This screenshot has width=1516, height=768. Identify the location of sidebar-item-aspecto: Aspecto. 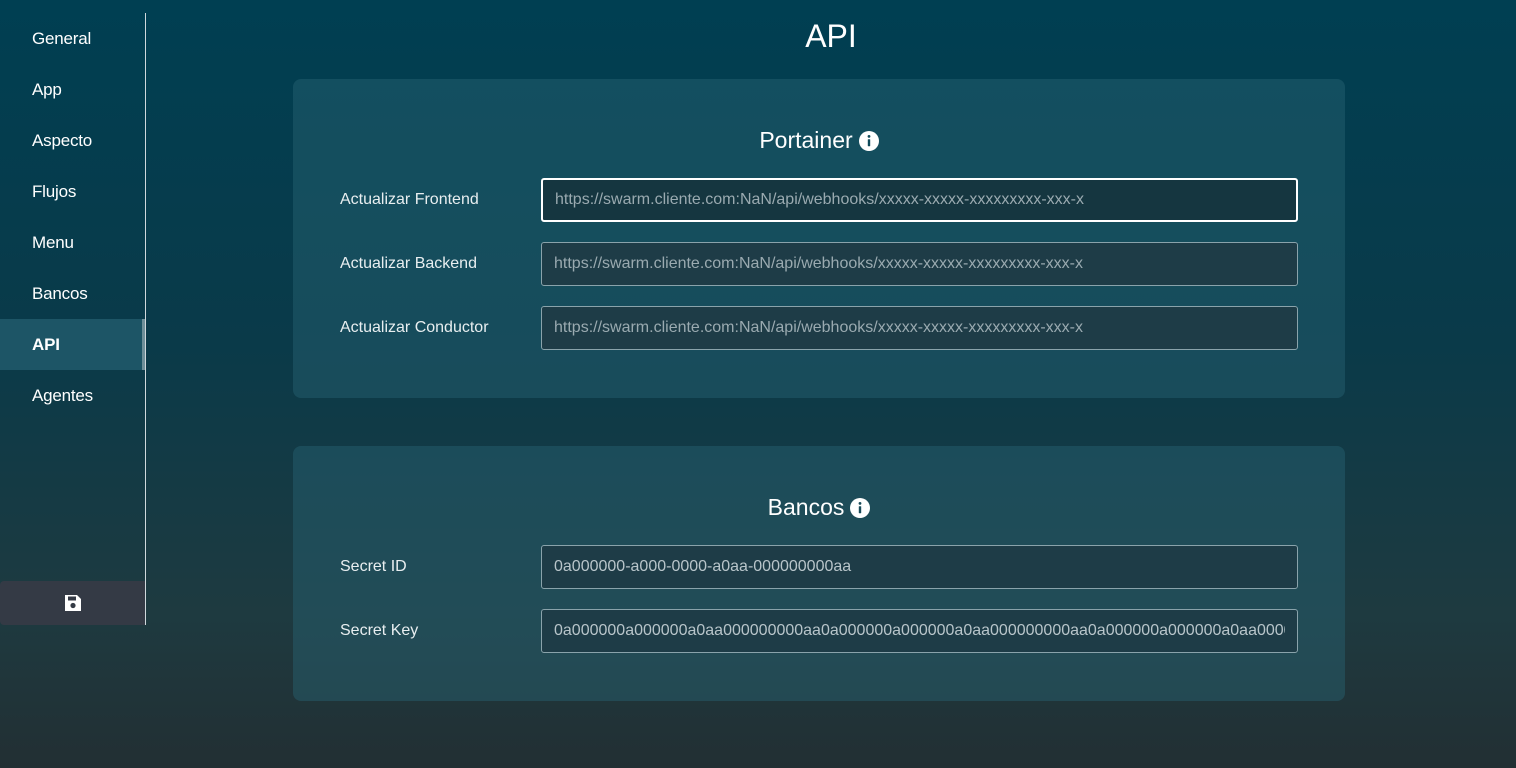
(72, 140).